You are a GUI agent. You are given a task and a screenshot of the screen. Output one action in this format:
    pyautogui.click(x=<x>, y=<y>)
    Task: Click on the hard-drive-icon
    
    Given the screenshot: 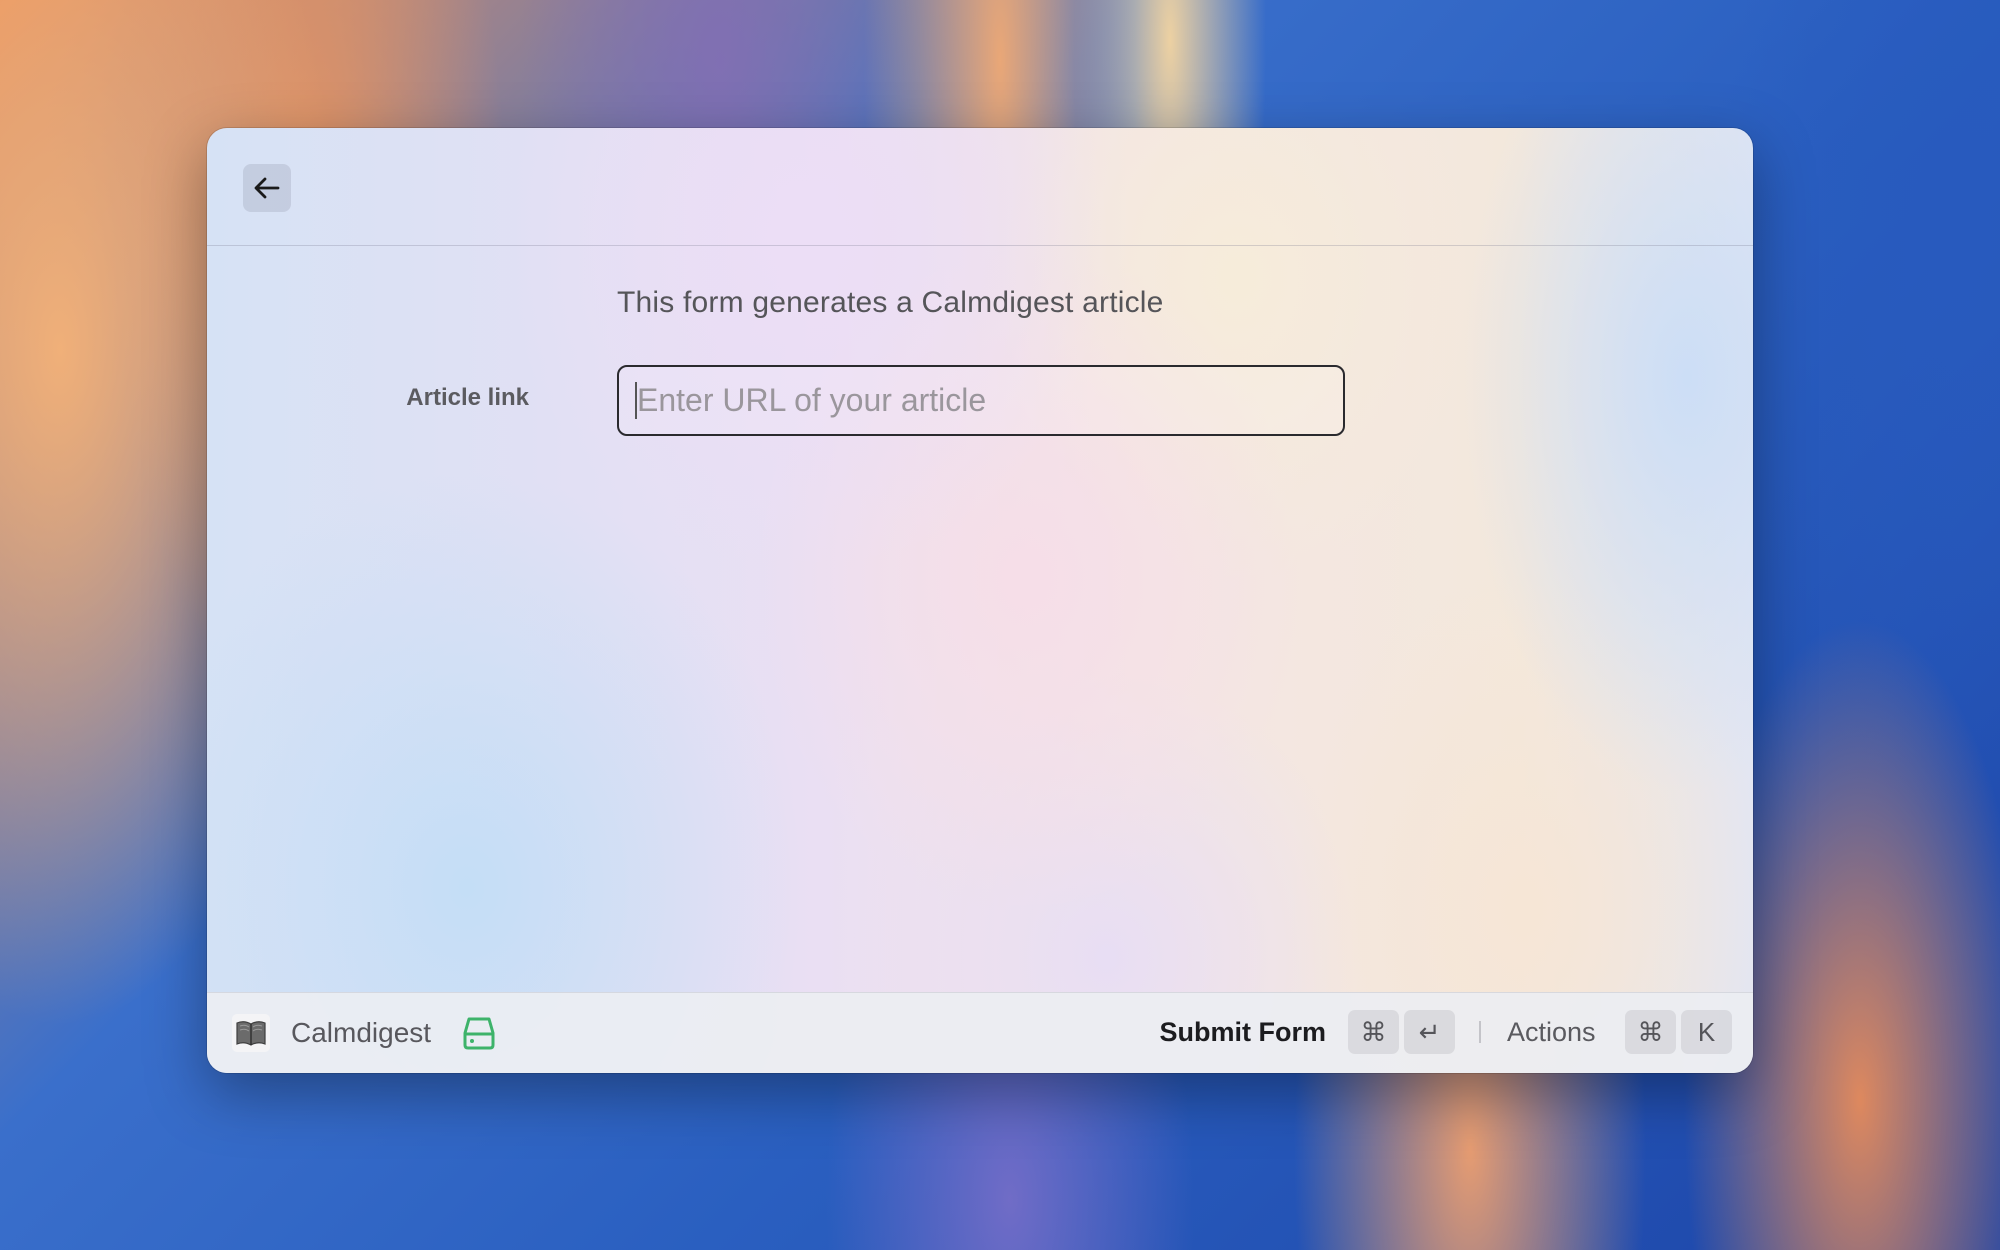 What is the action you would take?
    pyautogui.click(x=479, y=1033)
    